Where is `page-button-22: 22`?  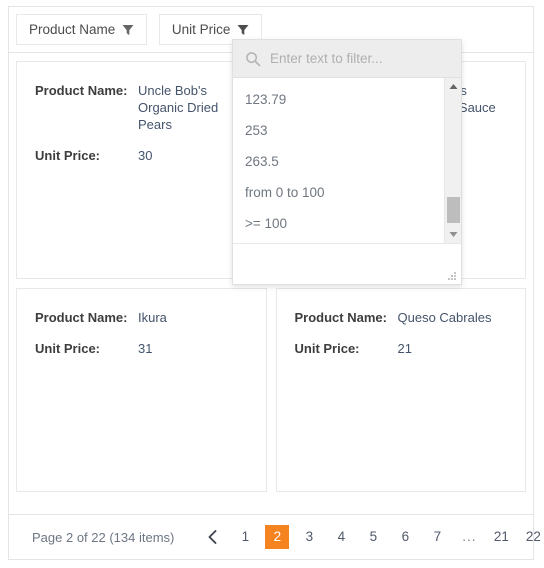
page-button-22: 22 is located at coordinates (532, 537).